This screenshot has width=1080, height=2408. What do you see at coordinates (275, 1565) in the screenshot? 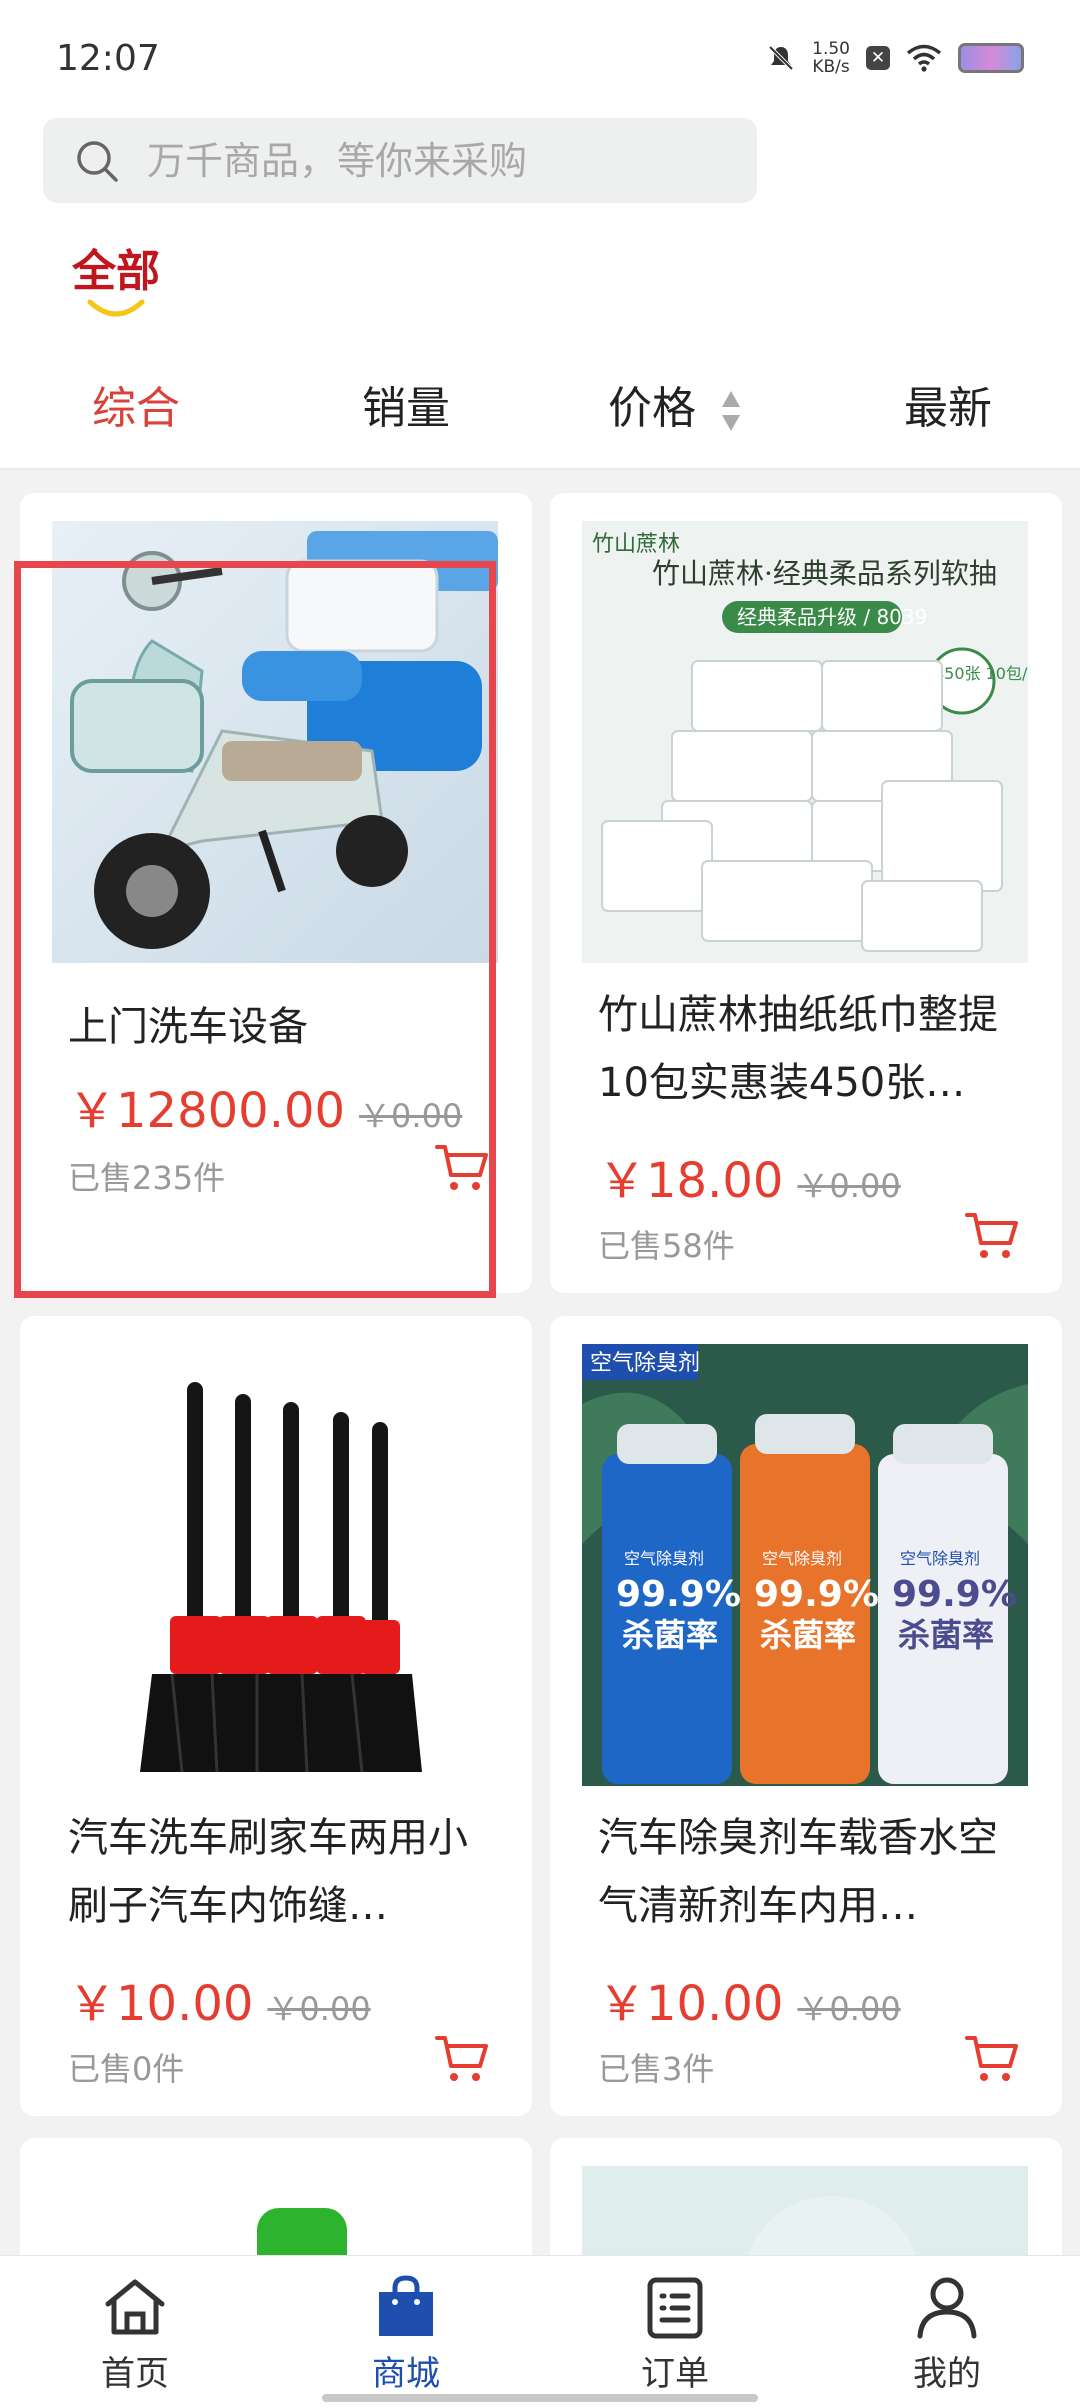
I see `product-image` at bounding box center [275, 1565].